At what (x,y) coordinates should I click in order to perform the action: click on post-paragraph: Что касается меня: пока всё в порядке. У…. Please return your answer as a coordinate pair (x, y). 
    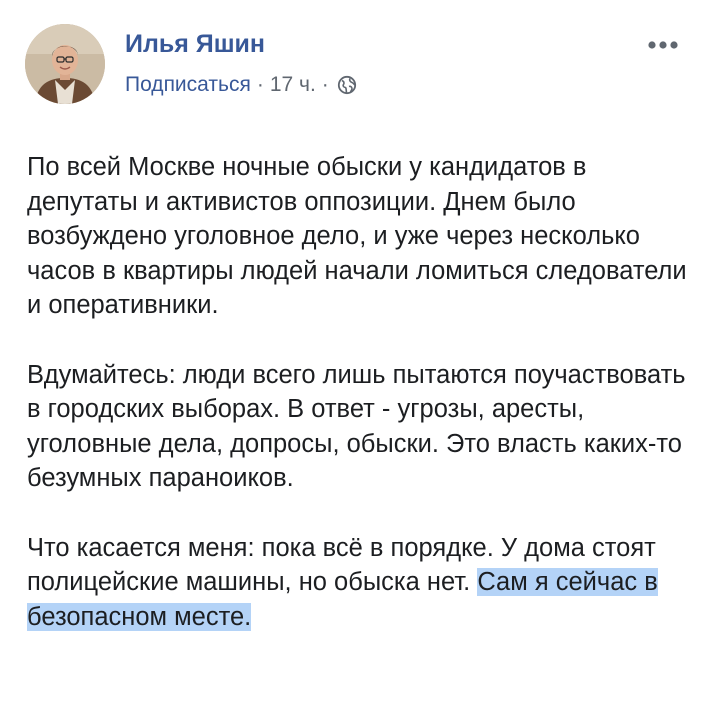
    Looking at the image, I should click on (359, 583).